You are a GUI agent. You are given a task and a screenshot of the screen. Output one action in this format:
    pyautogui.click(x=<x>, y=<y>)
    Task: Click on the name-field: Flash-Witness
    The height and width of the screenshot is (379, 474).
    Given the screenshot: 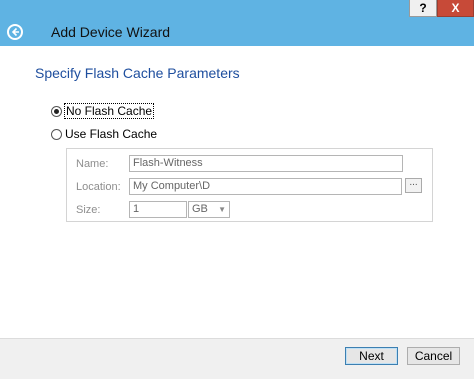 What is the action you would take?
    pyautogui.click(x=266, y=163)
    